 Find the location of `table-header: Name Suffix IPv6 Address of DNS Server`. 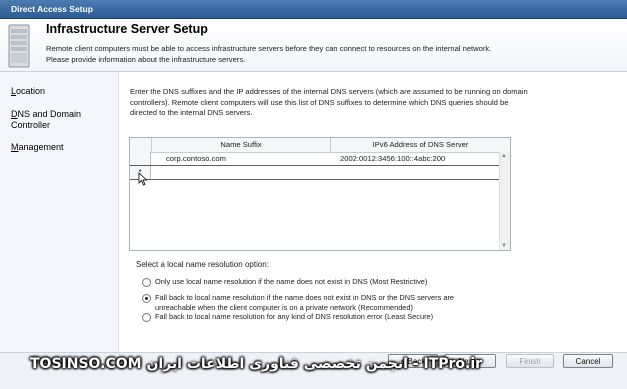

table-header: Name Suffix IPv6 Address of DNS Server is located at coordinates (320, 145).